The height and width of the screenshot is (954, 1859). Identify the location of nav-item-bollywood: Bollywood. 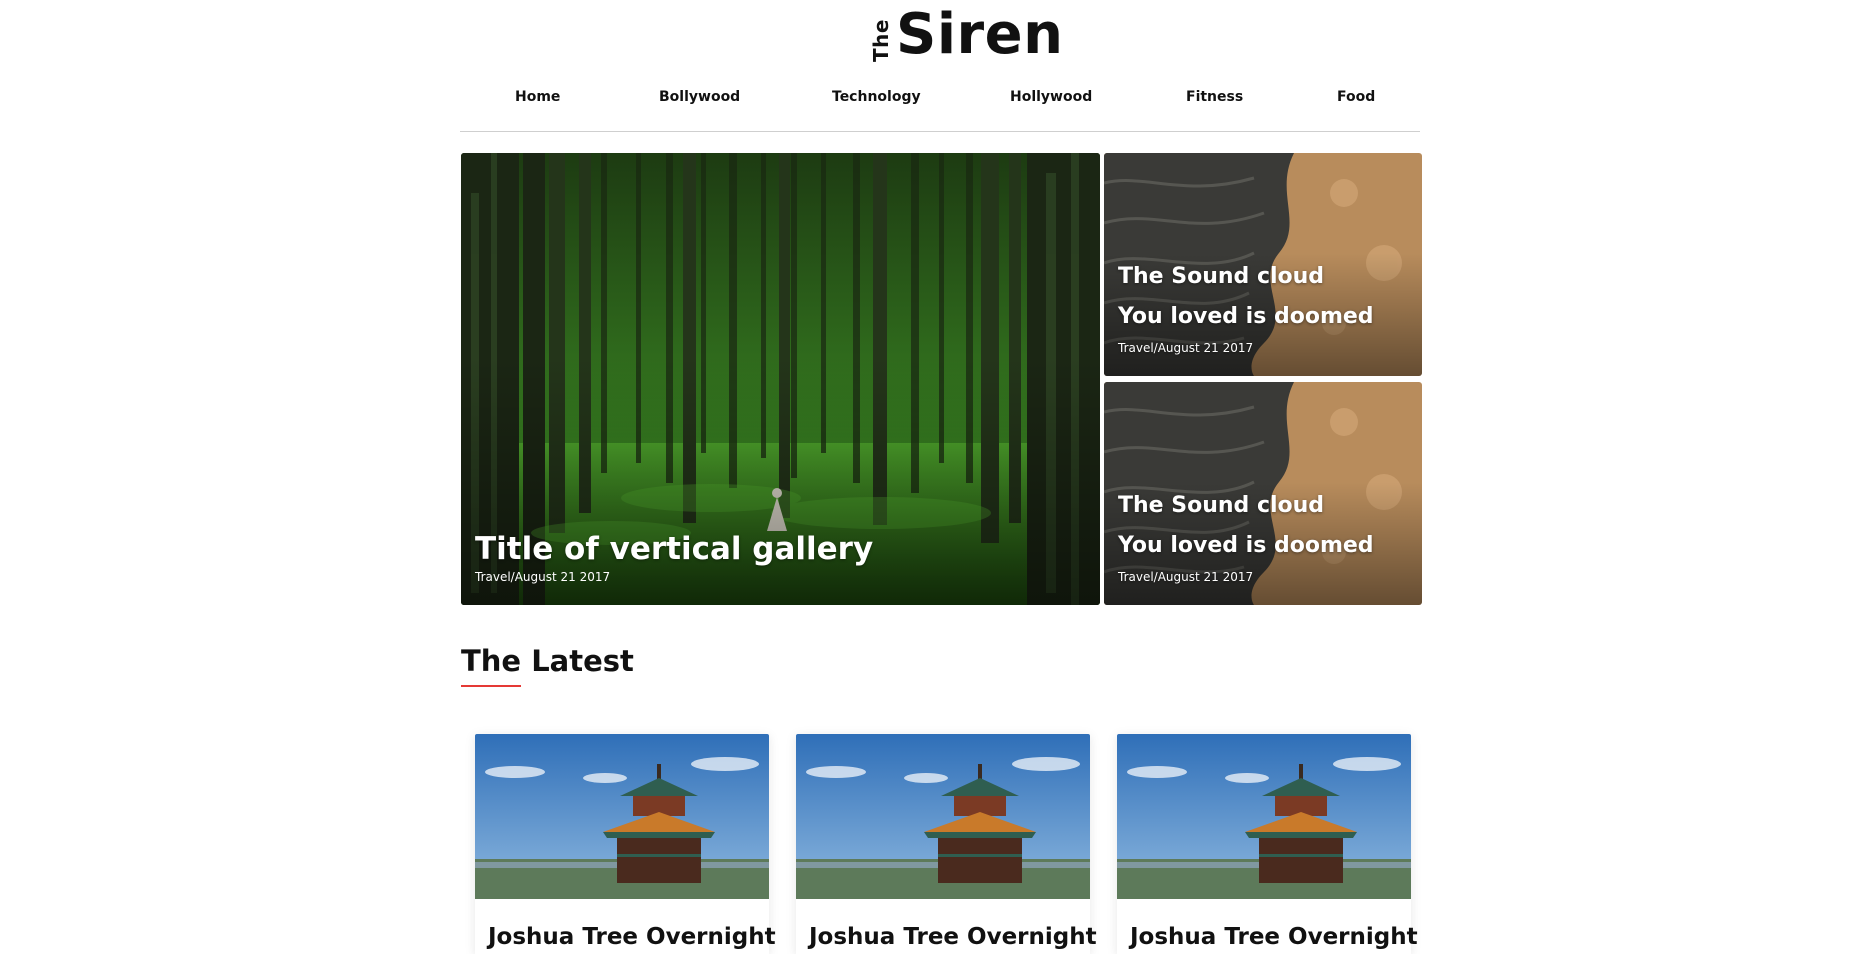
(699, 97).